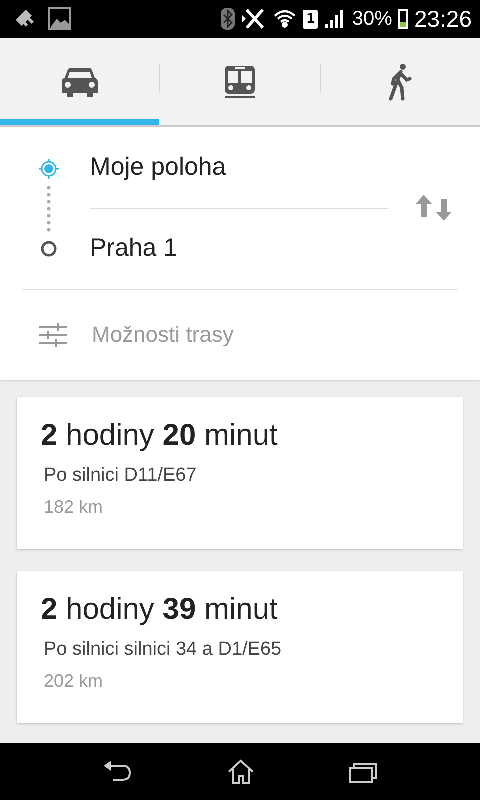 The height and width of the screenshot is (800, 480). What do you see at coordinates (443, 19) in the screenshot?
I see `clock: 23:26` at bounding box center [443, 19].